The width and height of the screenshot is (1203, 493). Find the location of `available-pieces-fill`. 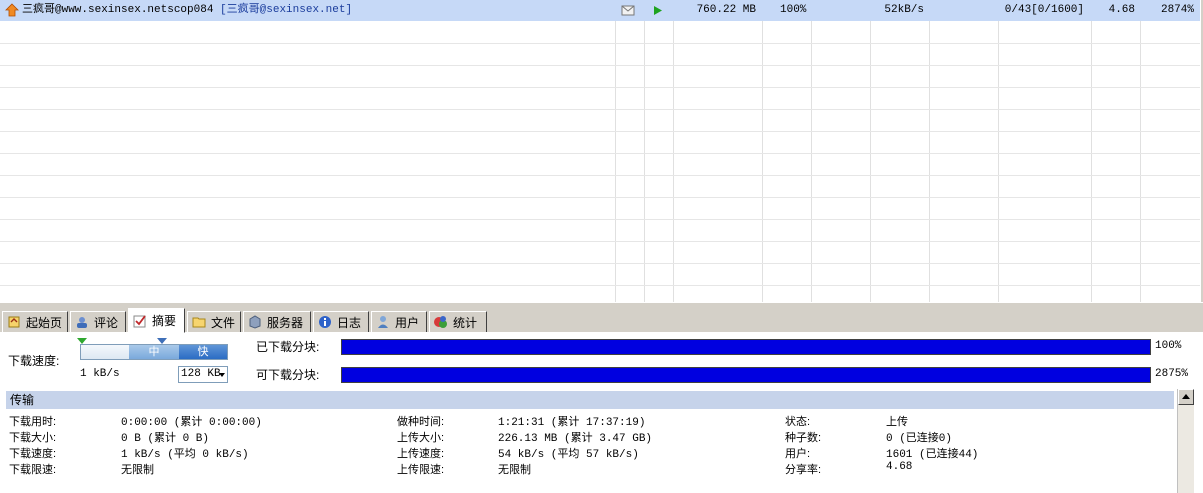

available-pieces-fill is located at coordinates (746, 375).